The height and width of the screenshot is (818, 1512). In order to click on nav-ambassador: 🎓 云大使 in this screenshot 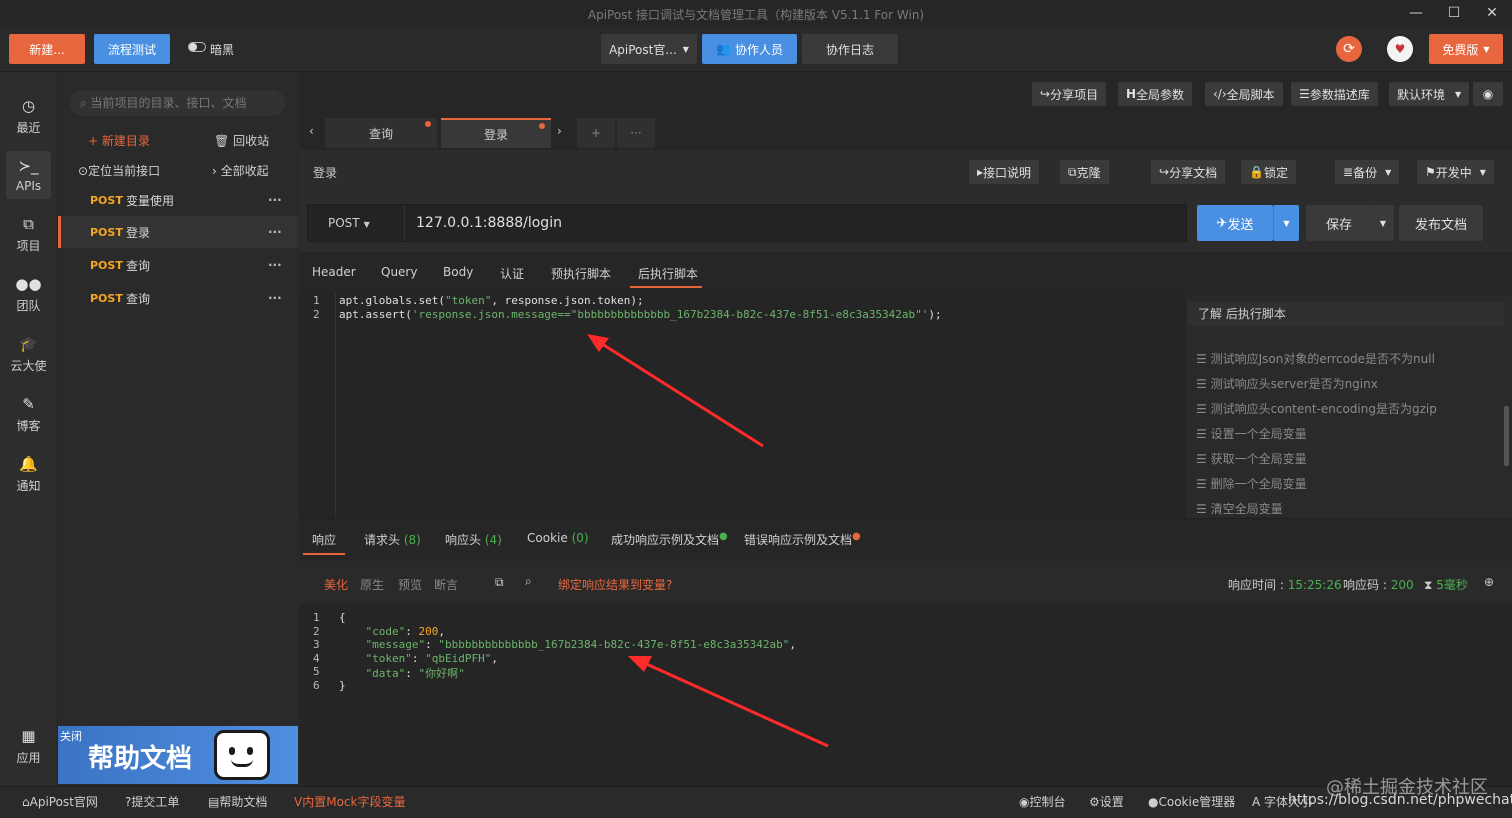, I will do `click(28, 354)`.